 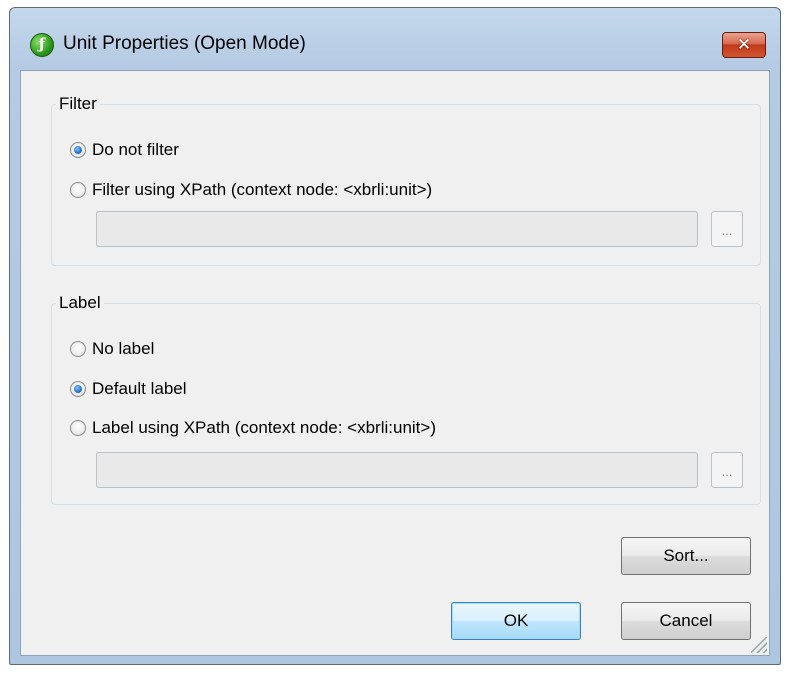 What do you see at coordinates (135, 149) in the screenshot?
I see `radio-label: Do not filter` at bounding box center [135, 149].